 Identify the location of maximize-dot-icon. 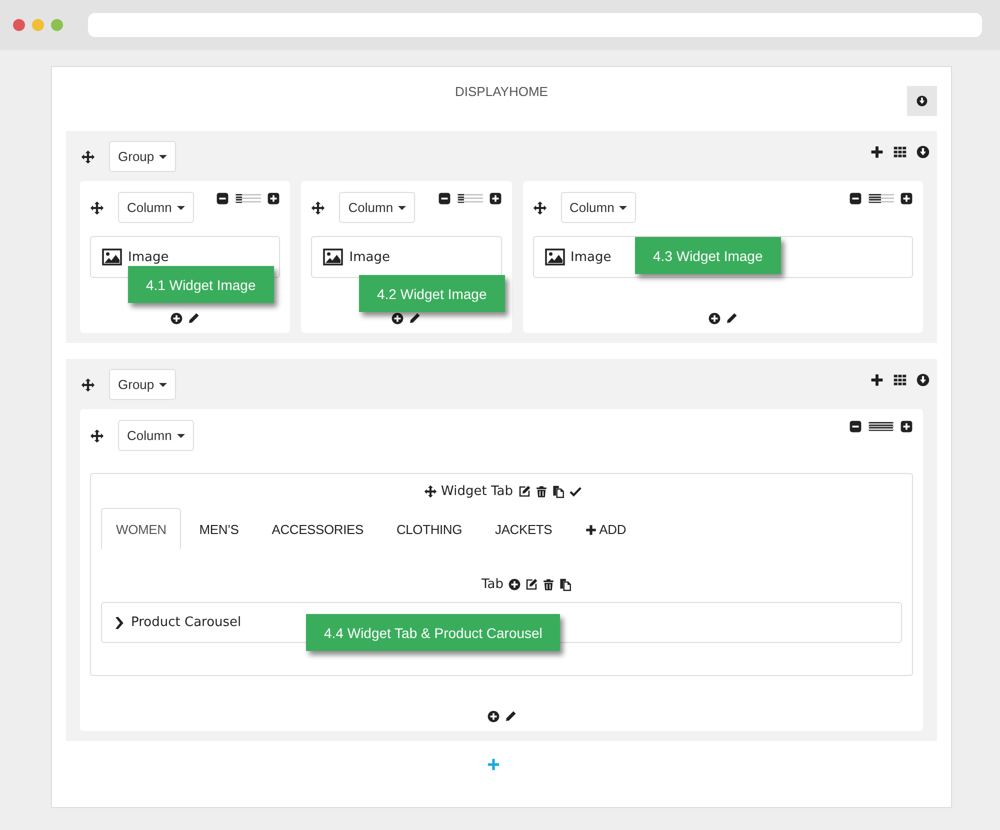
(57, 25).